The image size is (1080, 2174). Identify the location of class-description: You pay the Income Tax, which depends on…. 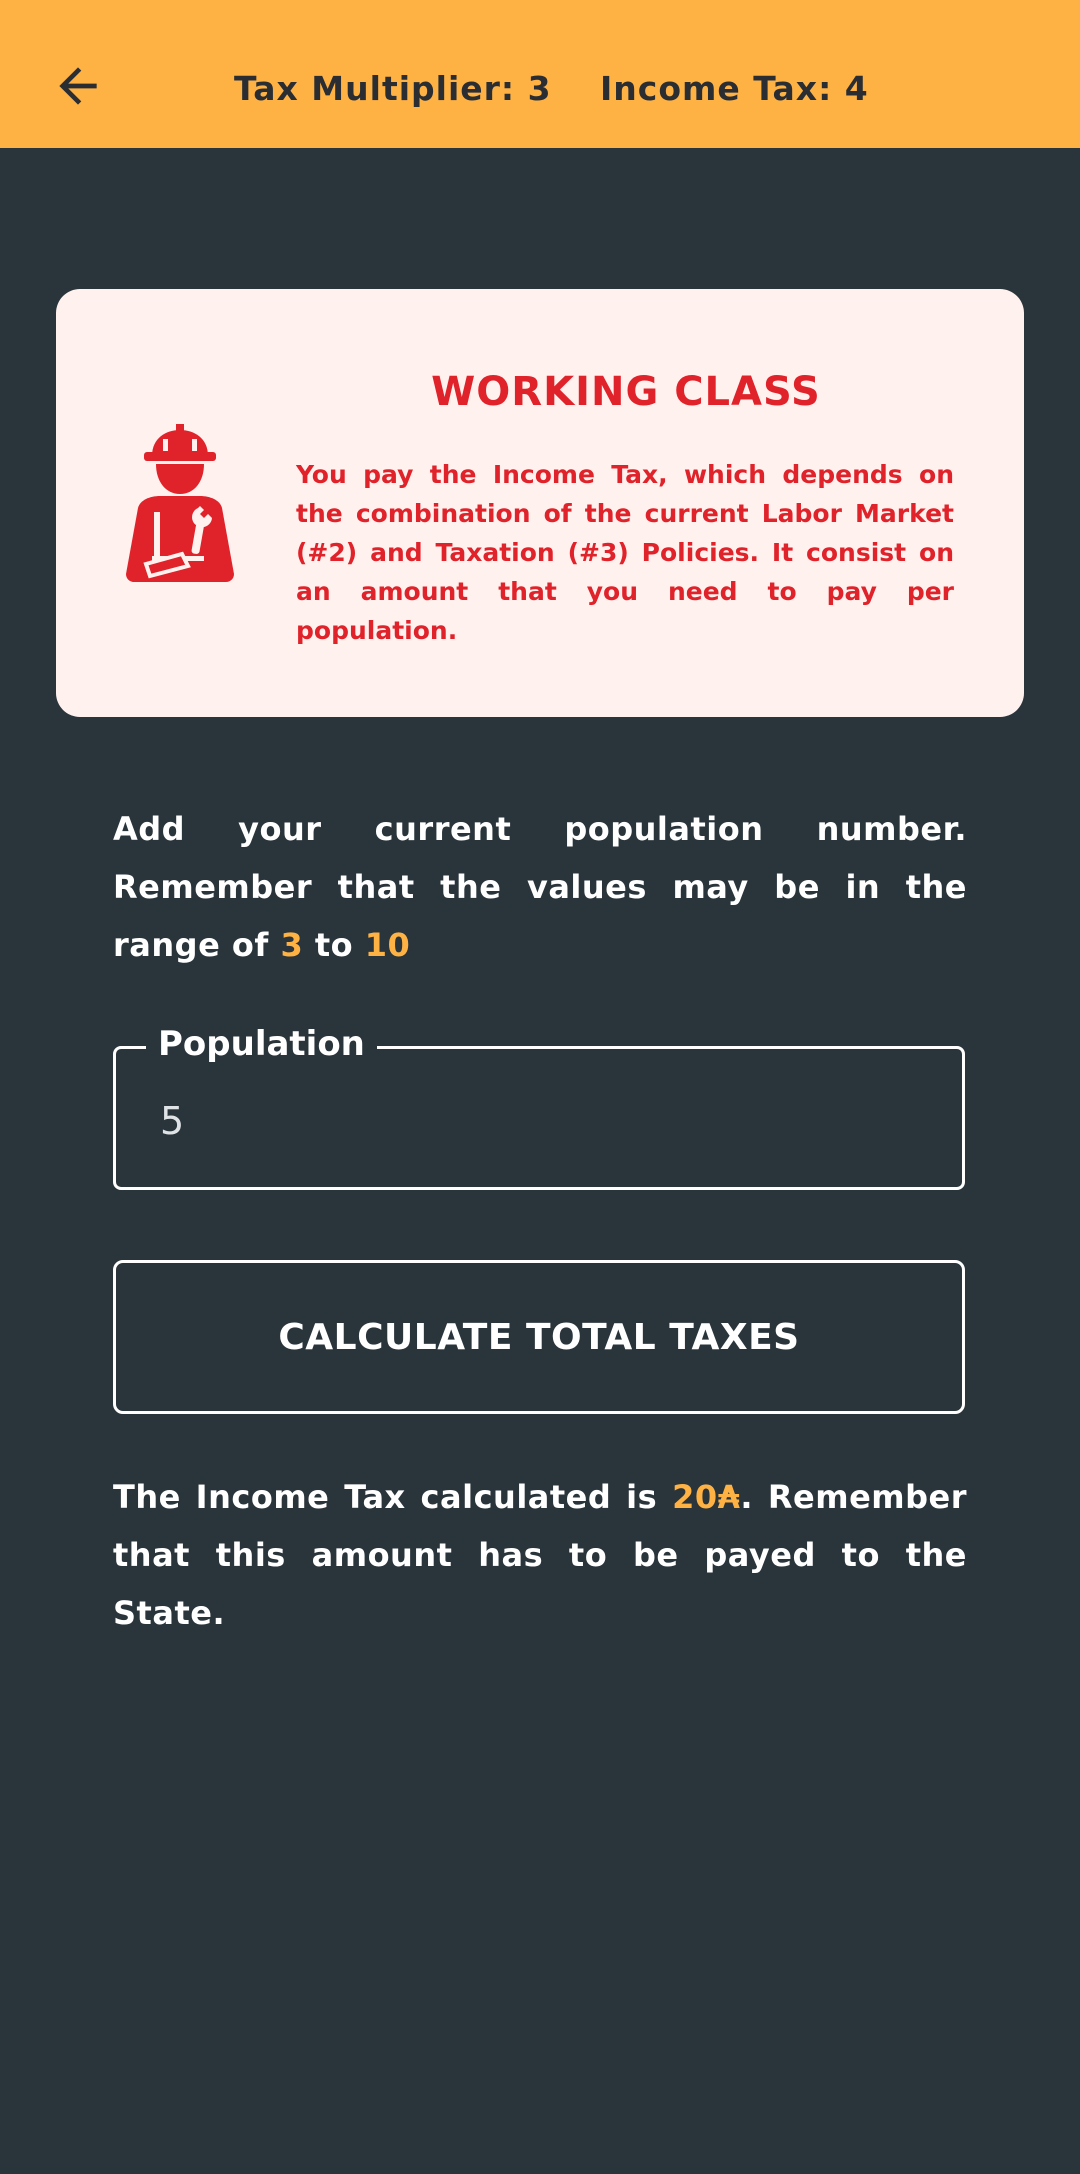
(625, 552).